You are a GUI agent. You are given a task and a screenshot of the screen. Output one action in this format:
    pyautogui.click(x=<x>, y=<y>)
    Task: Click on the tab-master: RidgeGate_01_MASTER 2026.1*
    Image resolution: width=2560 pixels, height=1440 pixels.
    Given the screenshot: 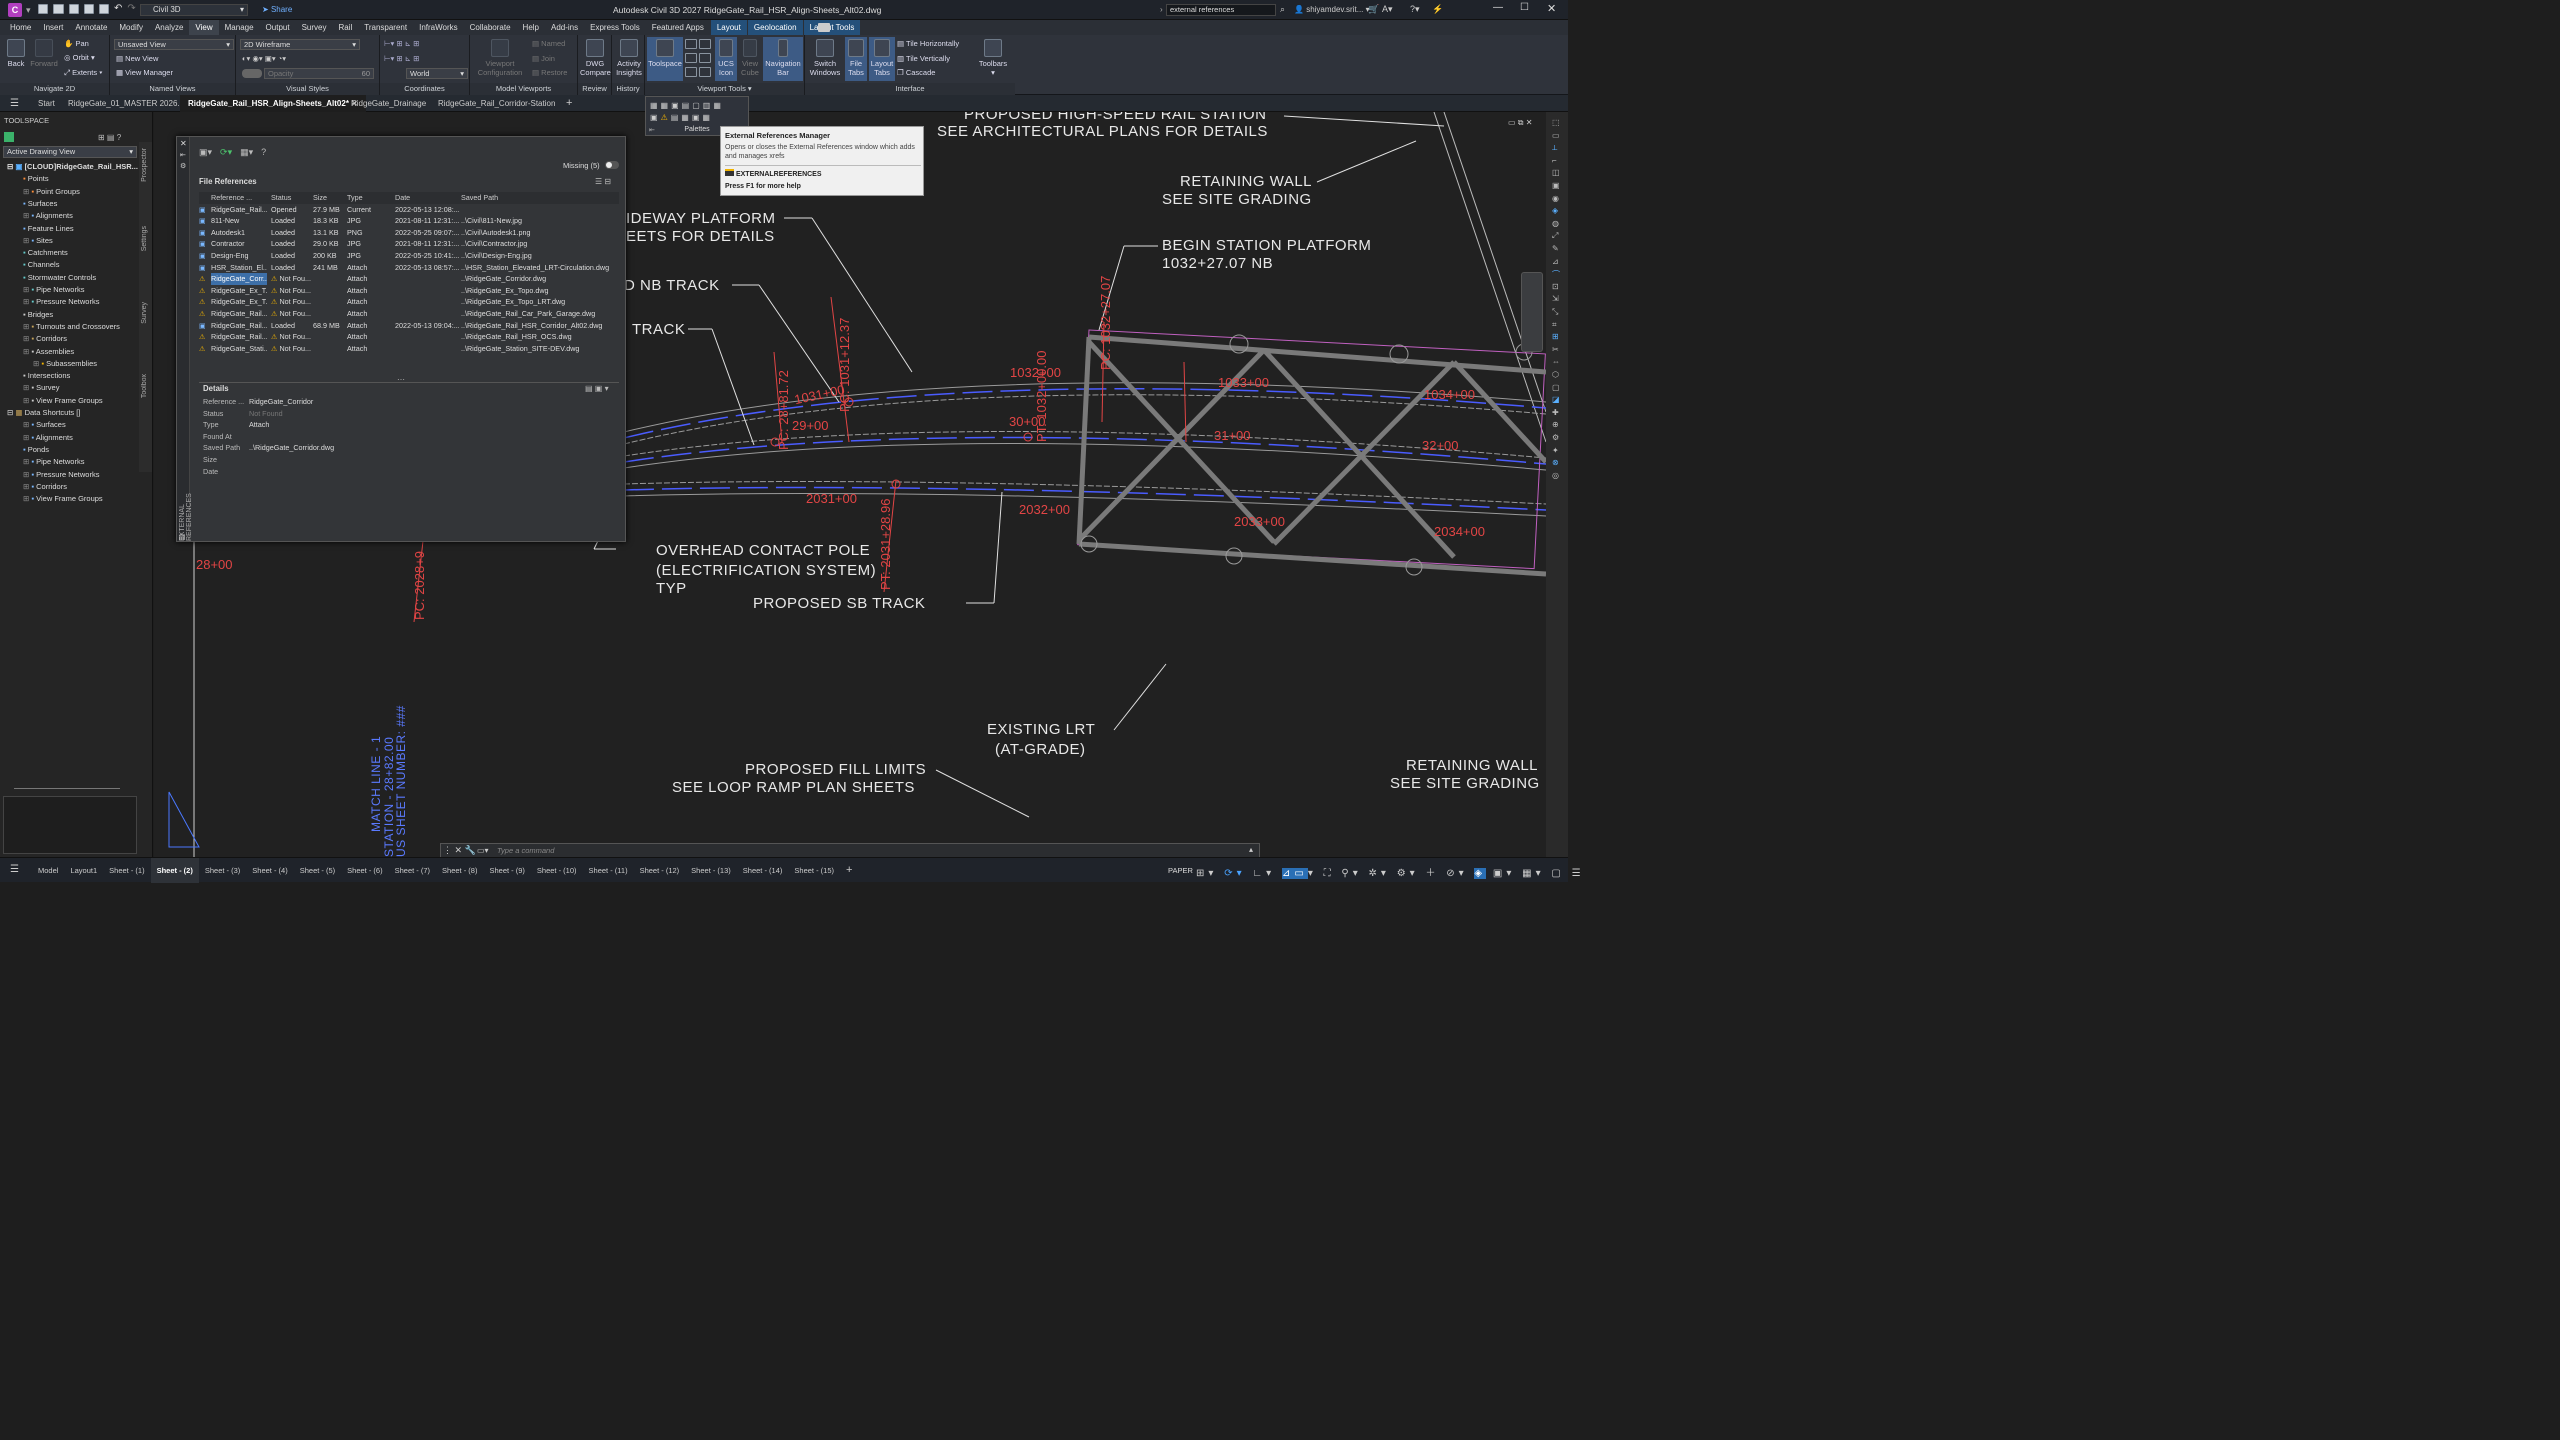 What is the action you would take?
    pyautogui.click(x=127, y=103)
    